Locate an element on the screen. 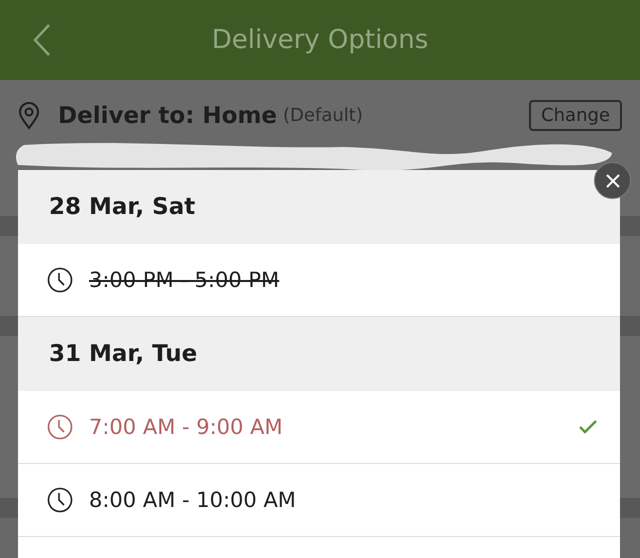 Image resolution: width=640 pixels, height=558 pixels. date-header: 28 Mar, Sat is located at coordinates (319, 207).